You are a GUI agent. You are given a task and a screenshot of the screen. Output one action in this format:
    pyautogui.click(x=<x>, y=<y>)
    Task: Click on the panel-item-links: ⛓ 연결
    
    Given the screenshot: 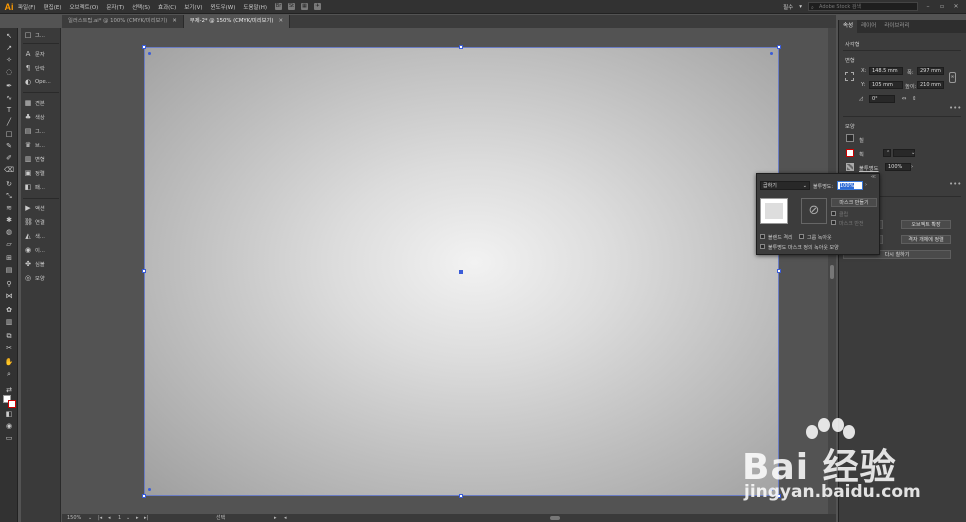 What is the action you would take?
    pyautogui.click(x=43, y=221)
    